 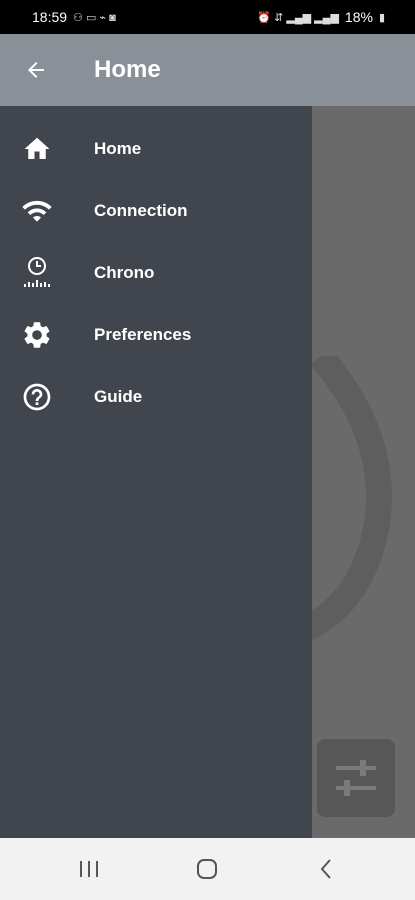 What do you see at coordinates (156, 273) in the screenshot?
I see `drawer-item-chrono: Chrono` at bounding box center [156, 273].